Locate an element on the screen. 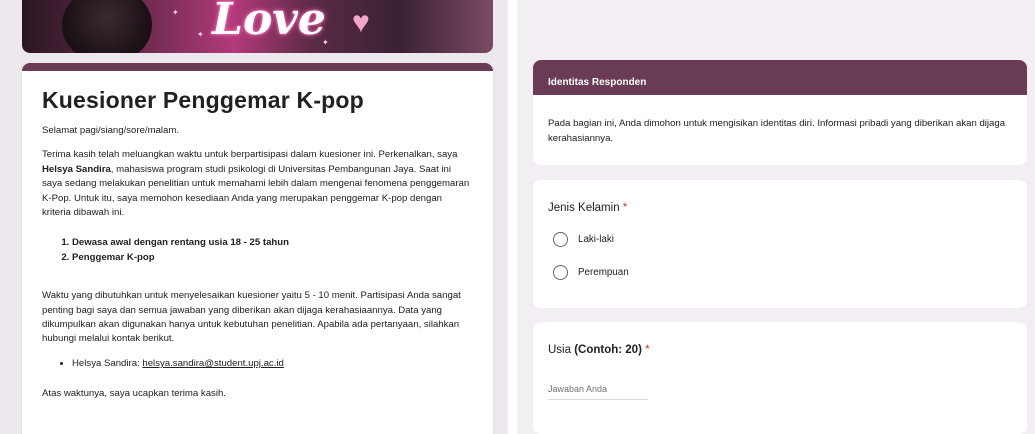 This screenshot has width=1035, height=434. radio-label: Perempuan is located at coordinates (603, 272).